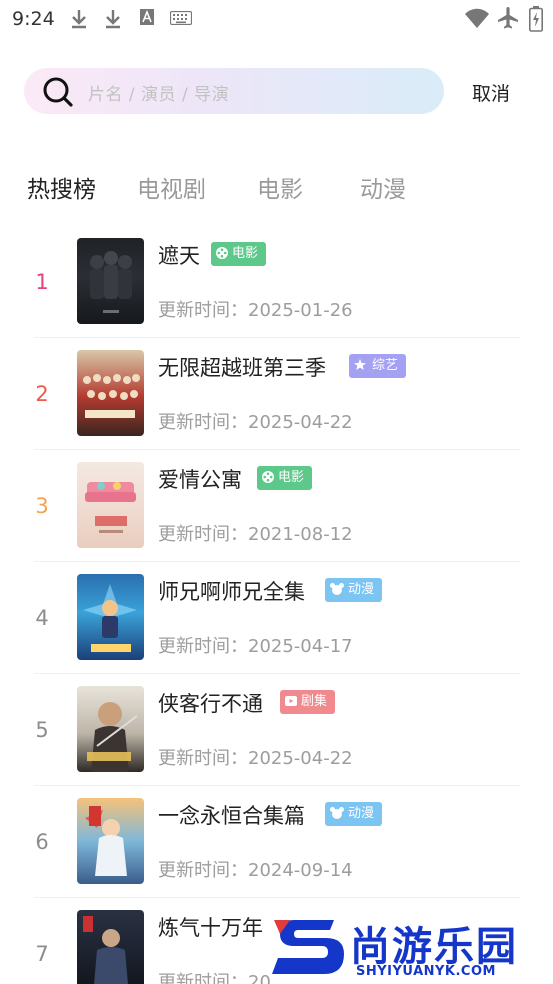  What do you see at coordinates (280, 187) in the screenshot?
I see `tab-movies: 电影` at bounding box center [280, 187].